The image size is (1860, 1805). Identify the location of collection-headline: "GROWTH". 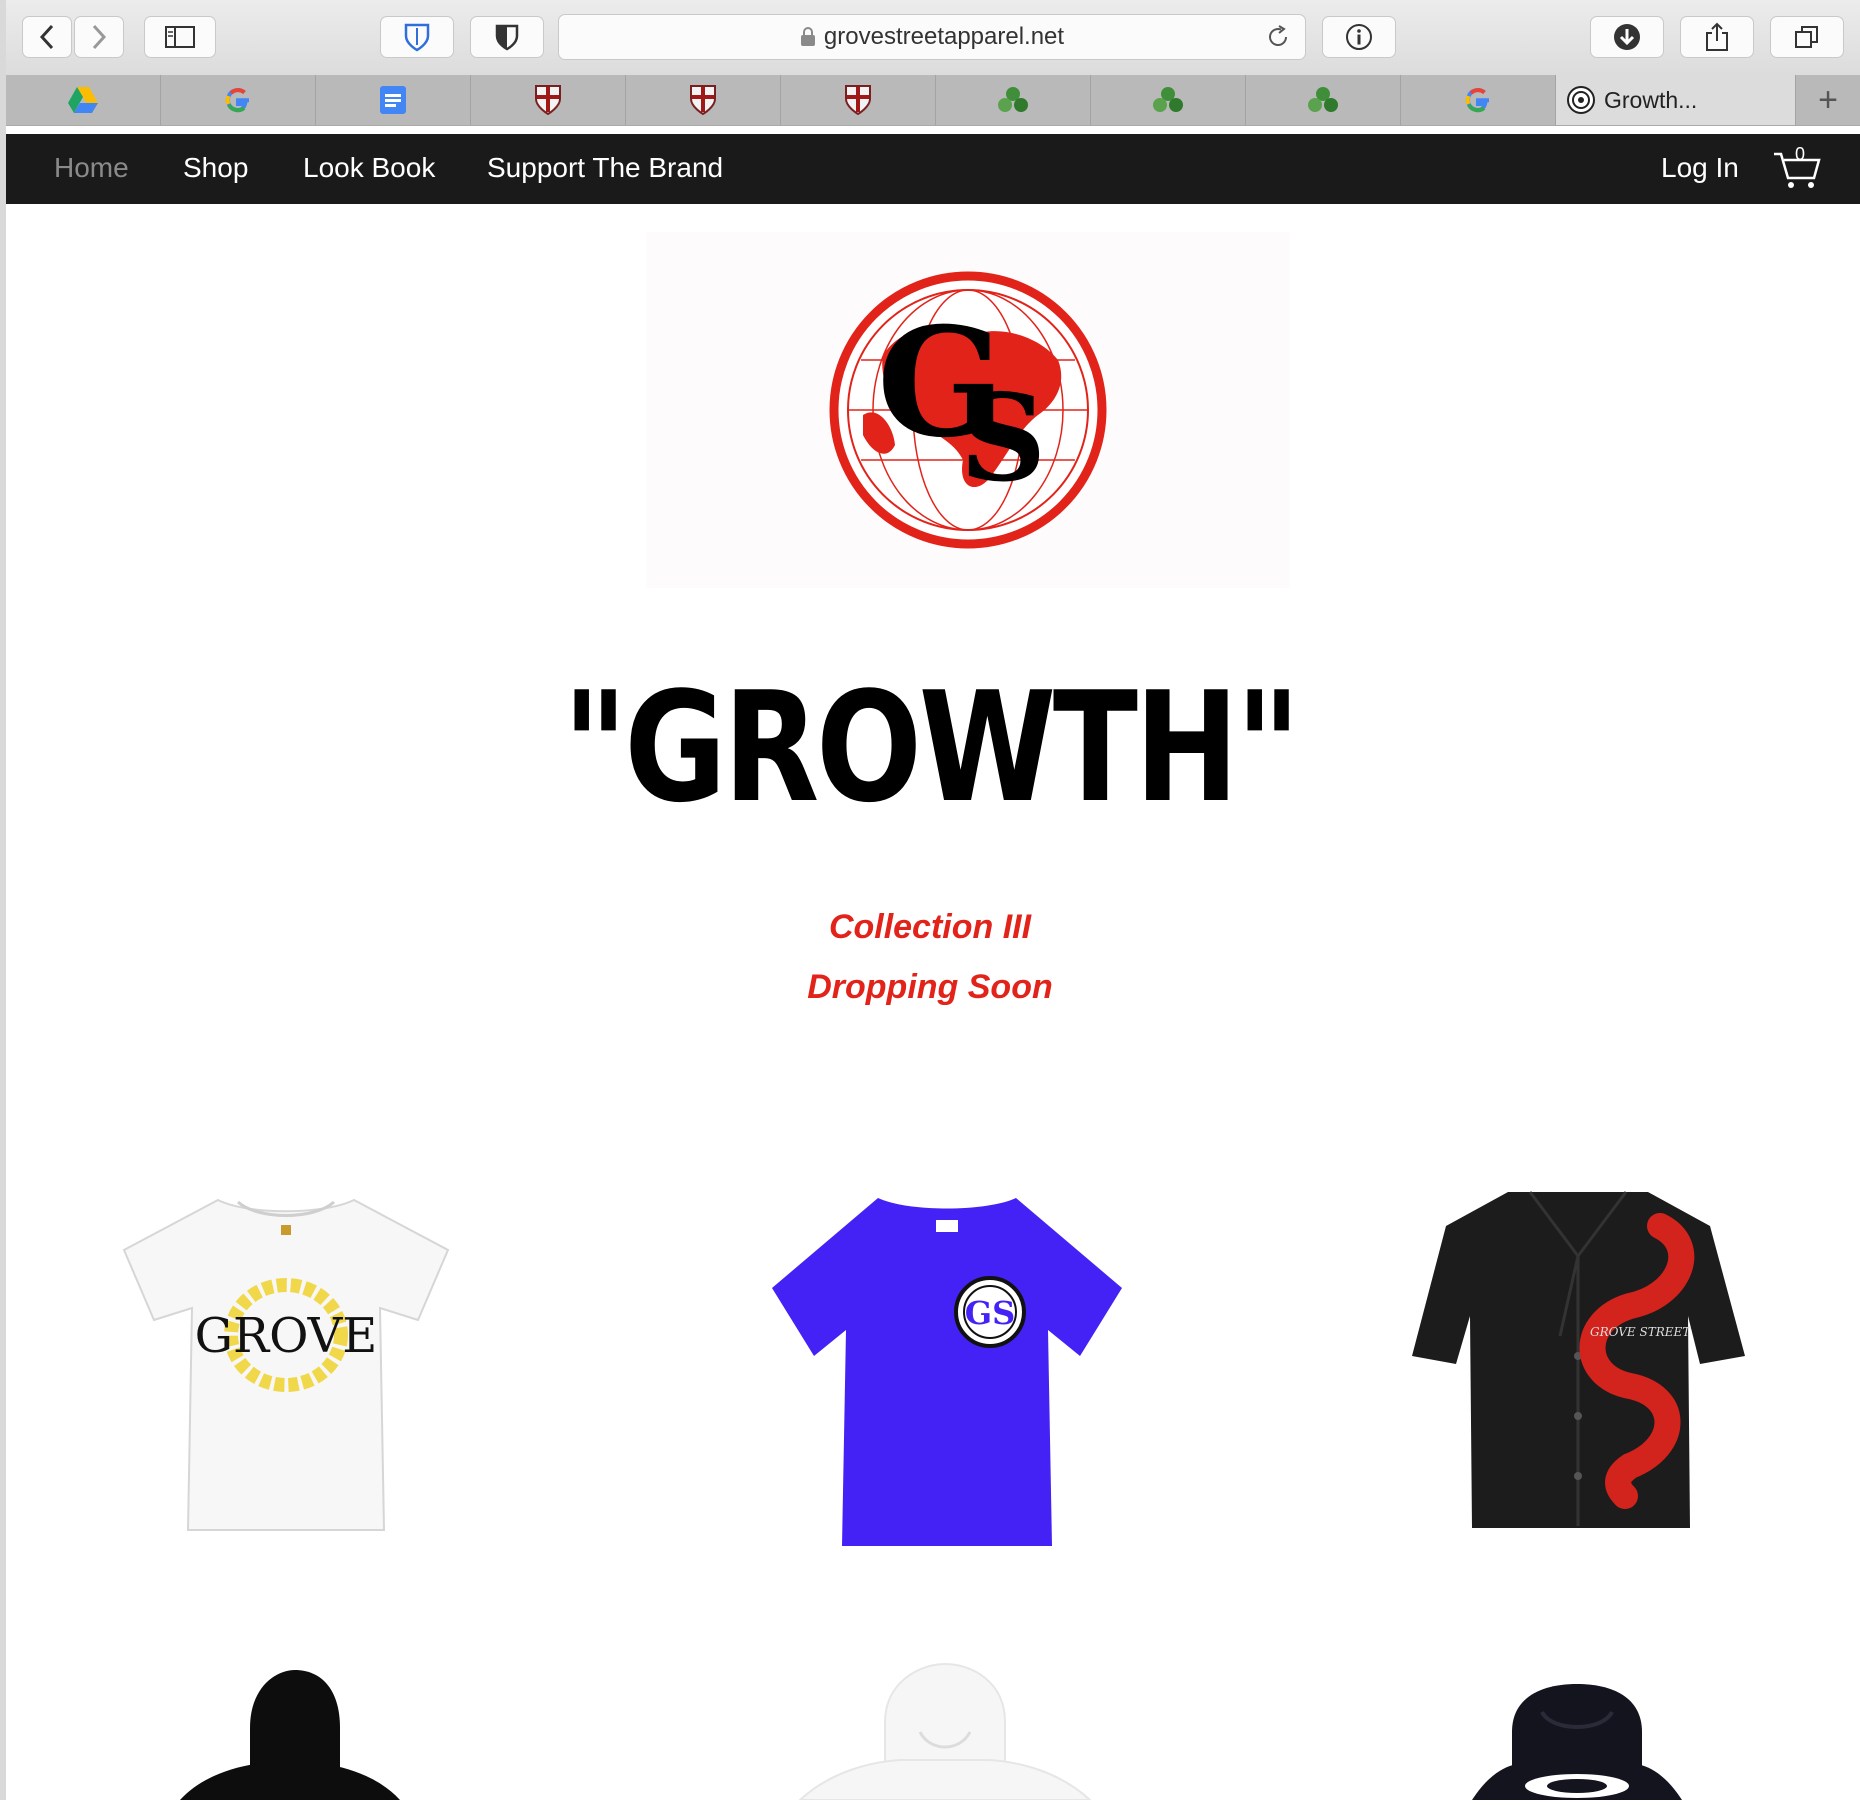
(931, 747).